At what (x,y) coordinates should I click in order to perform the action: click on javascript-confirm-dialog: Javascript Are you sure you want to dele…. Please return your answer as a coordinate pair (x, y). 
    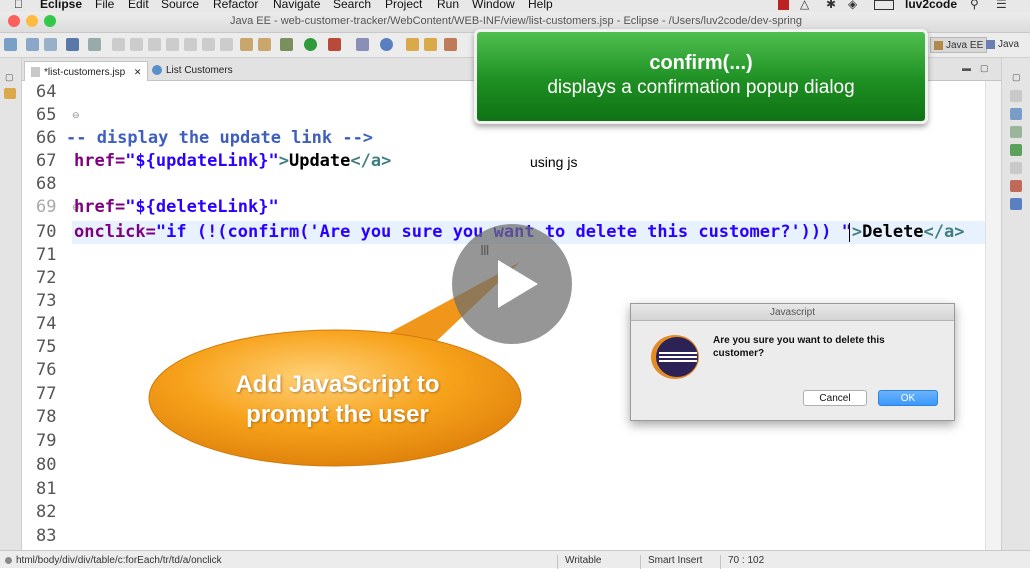
    Looking at the image, I should click on (792, 362).